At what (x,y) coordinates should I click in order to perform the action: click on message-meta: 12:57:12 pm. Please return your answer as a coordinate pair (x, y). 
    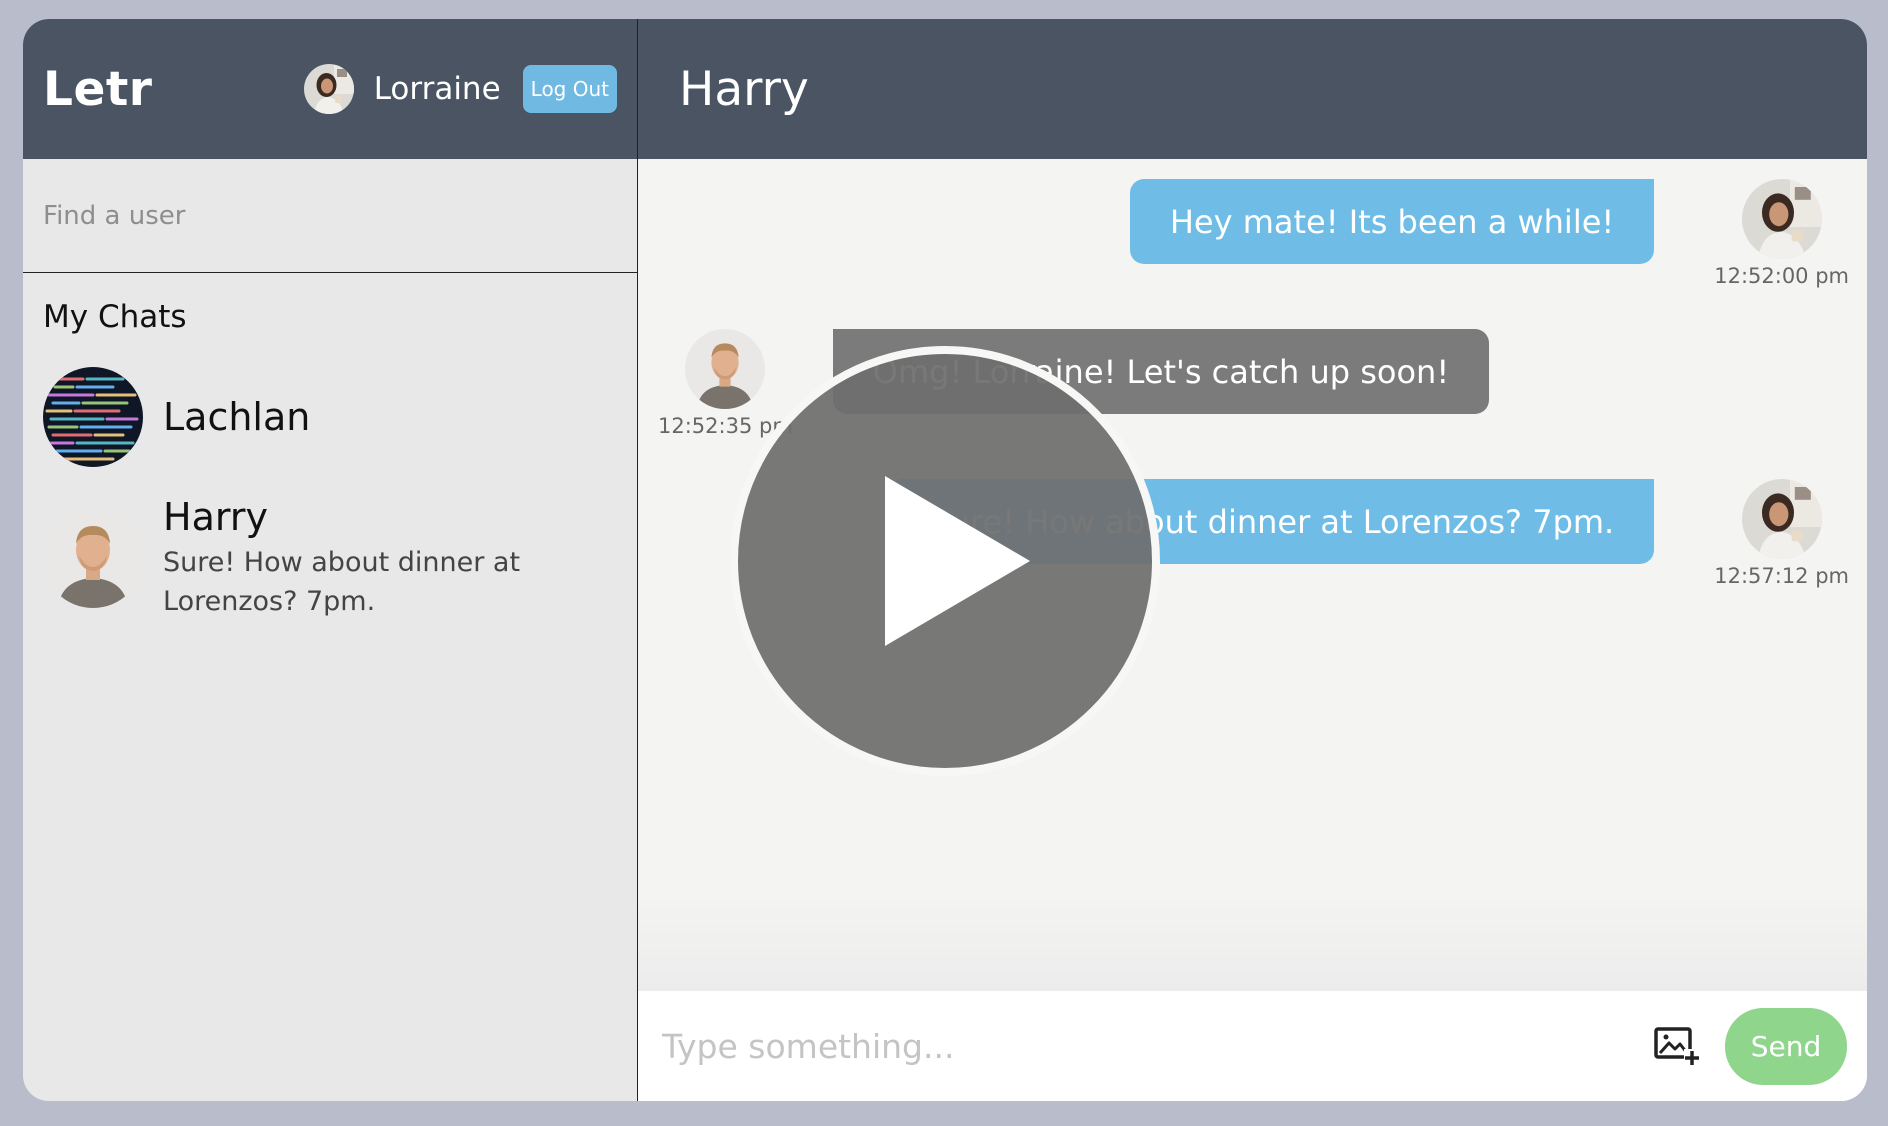
    Looking at the image, I should click on (1781, 533).